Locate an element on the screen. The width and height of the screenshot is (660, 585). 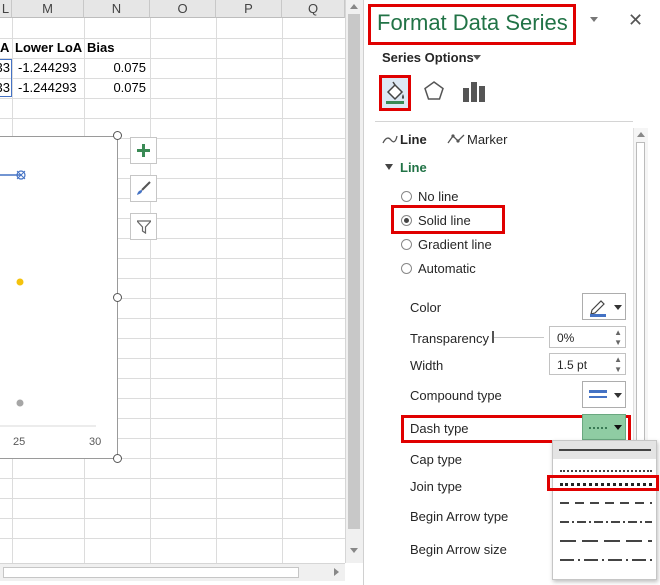
dash-option-dash-dot is located at coordinates (604, 523).